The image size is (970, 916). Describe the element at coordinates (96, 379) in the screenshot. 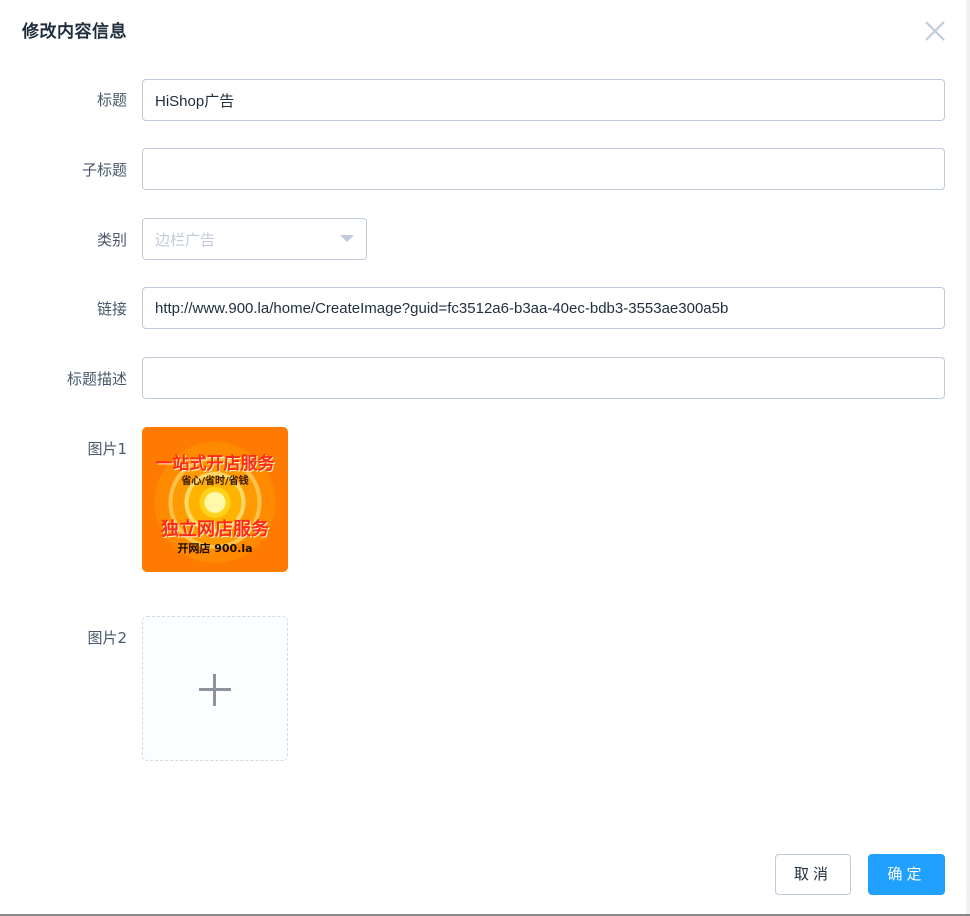

I see `description-label: 标题描述` at that location.